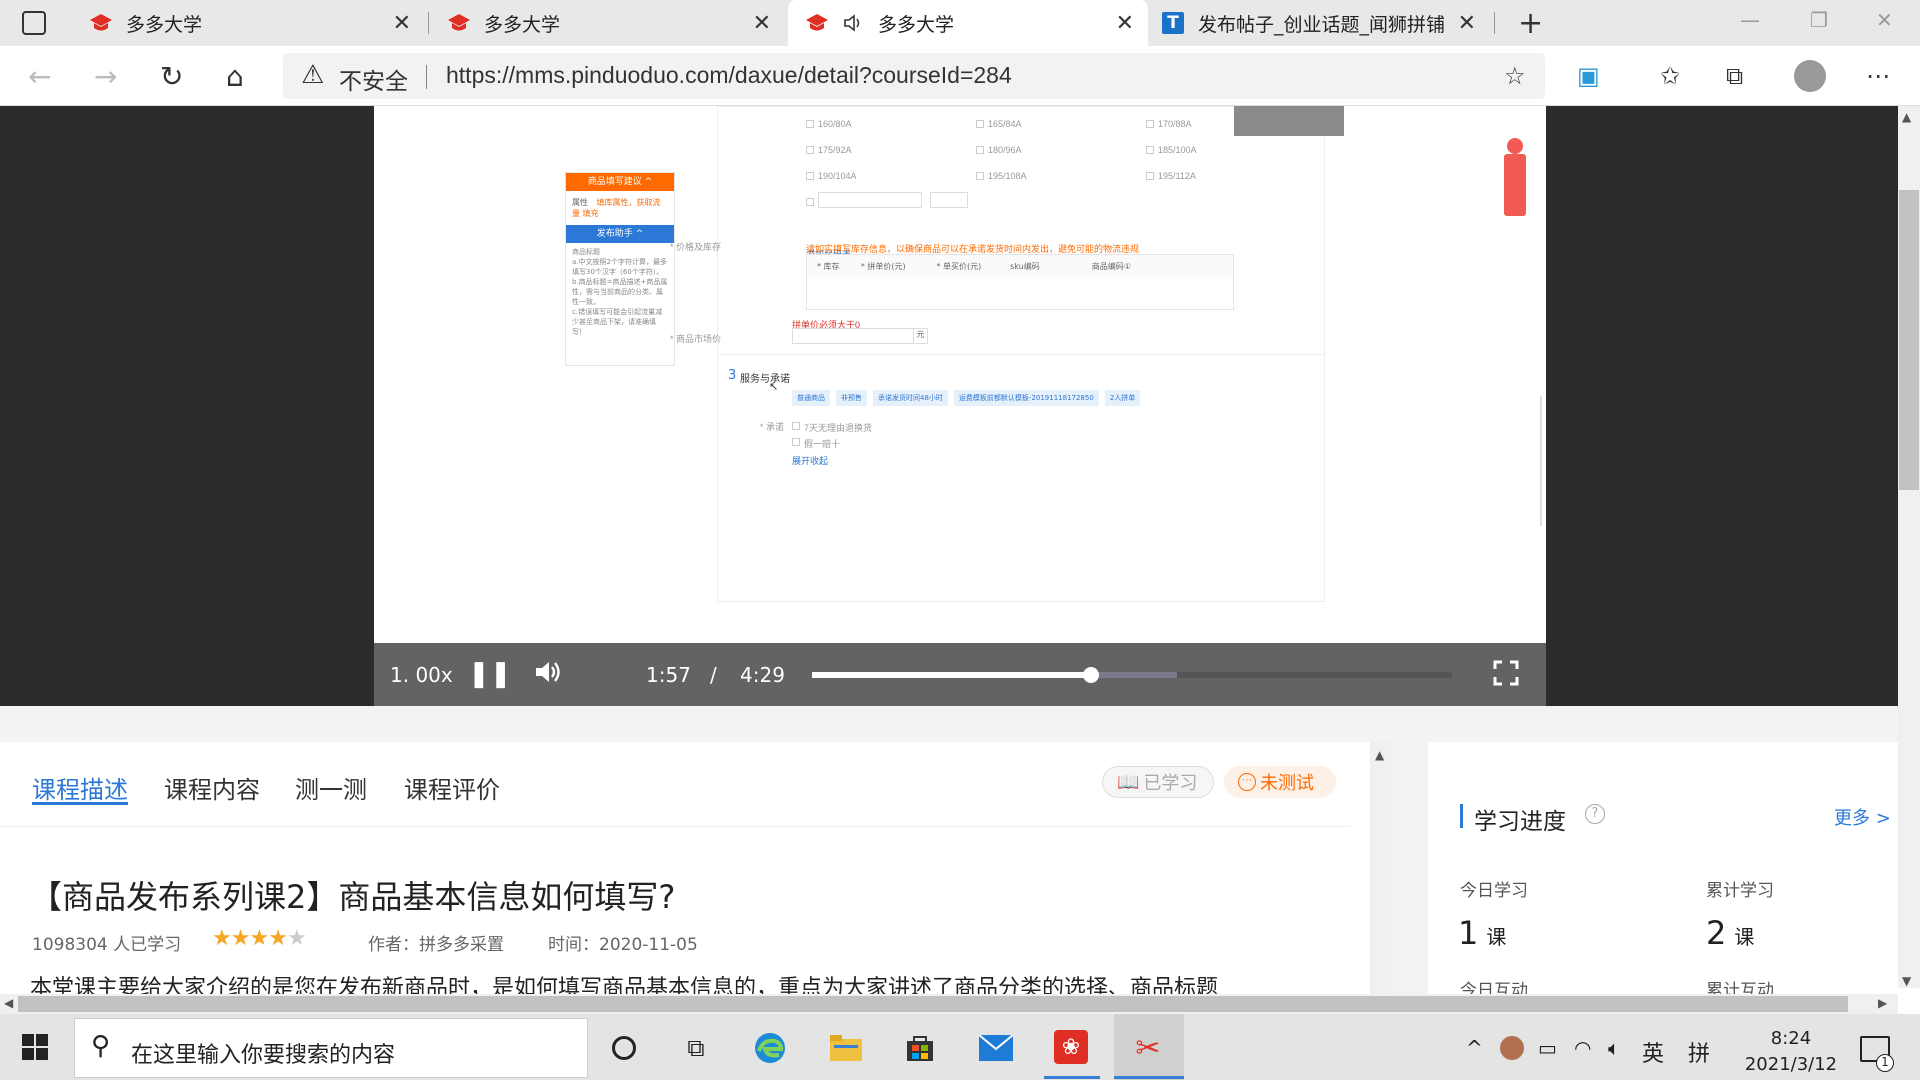 Image resolution: width=1920 pixels, height=1080 pixels. What do you see at coordinates (1819, 20) in the screenshot?
I see `restore-icon: ❐` at bounding box center [1819, 20].